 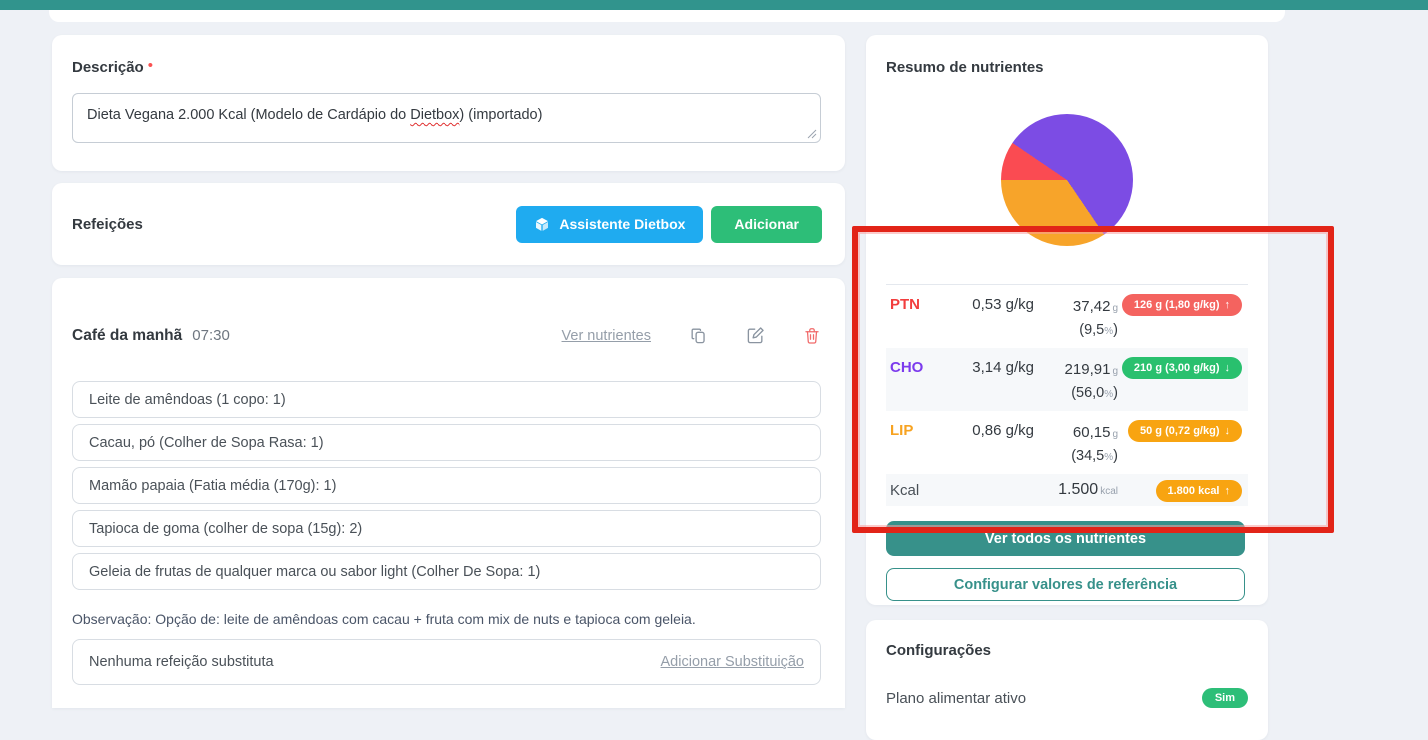 I want to click on percent-value: (9,5, so click(x=1092, y=330).